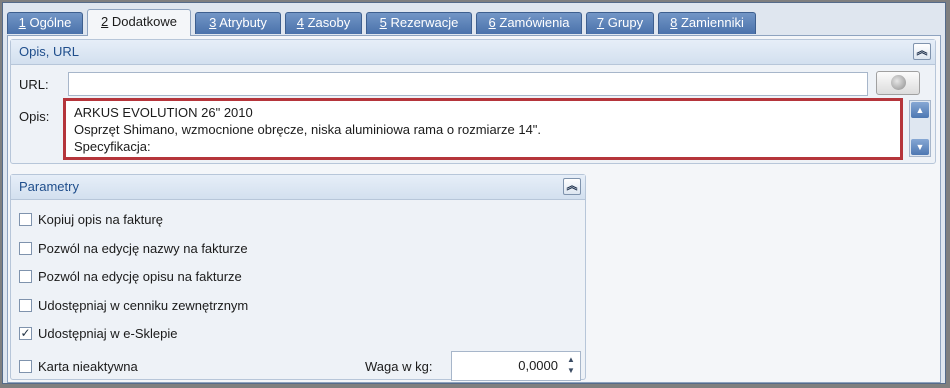  I want to click on url-label: URL:, so click(34, 84).